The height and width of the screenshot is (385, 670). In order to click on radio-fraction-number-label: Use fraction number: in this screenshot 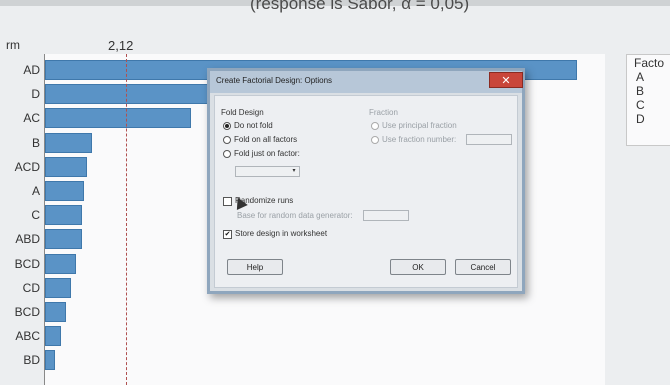, I will do `click(419, 139)`.